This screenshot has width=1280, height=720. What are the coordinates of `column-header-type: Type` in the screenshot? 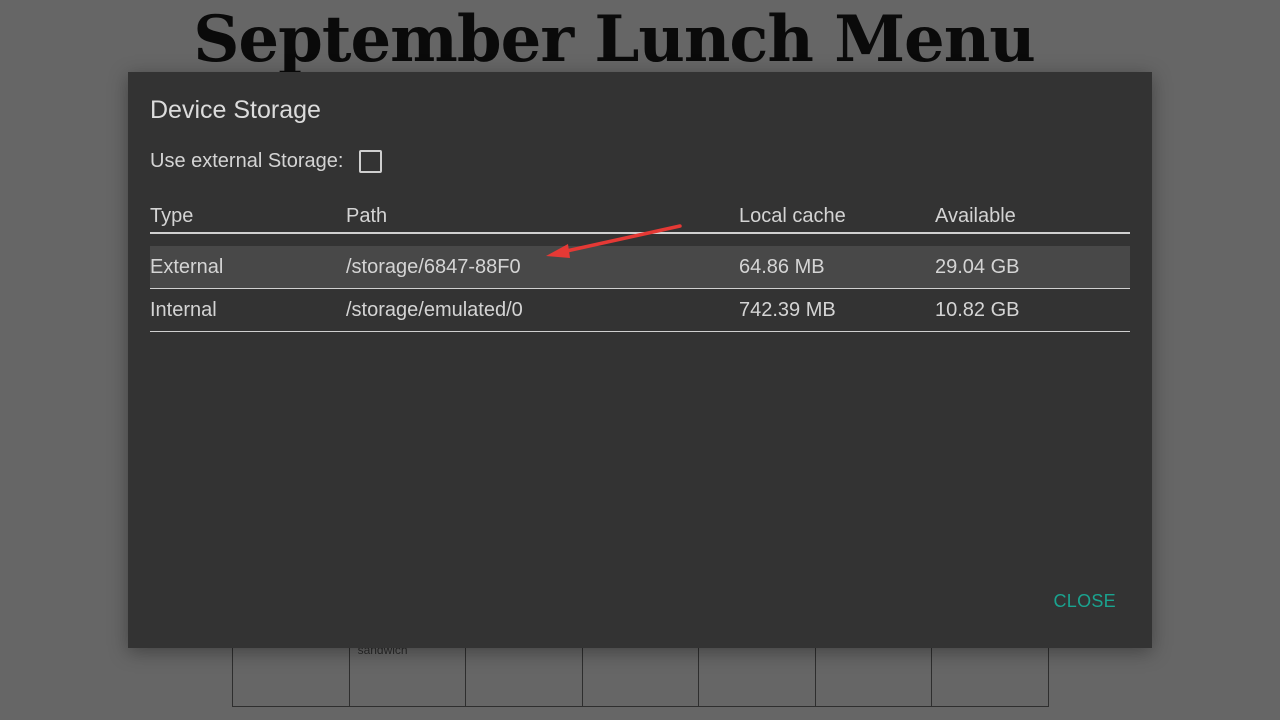 It's located at (172, 215).